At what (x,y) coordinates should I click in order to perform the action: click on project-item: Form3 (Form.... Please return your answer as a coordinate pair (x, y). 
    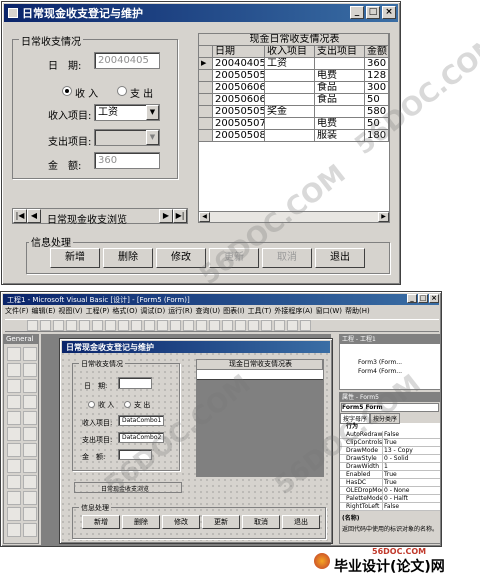
    Looking at the image, I should click on (399, 362).